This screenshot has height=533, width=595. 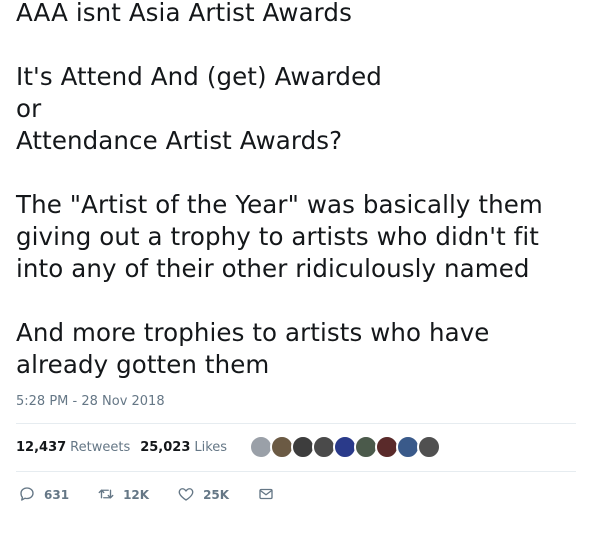 What do you see at coordinates (216, 495) in the screenshot?
I see `like-count: 25K` at bounding box center [216, 495].